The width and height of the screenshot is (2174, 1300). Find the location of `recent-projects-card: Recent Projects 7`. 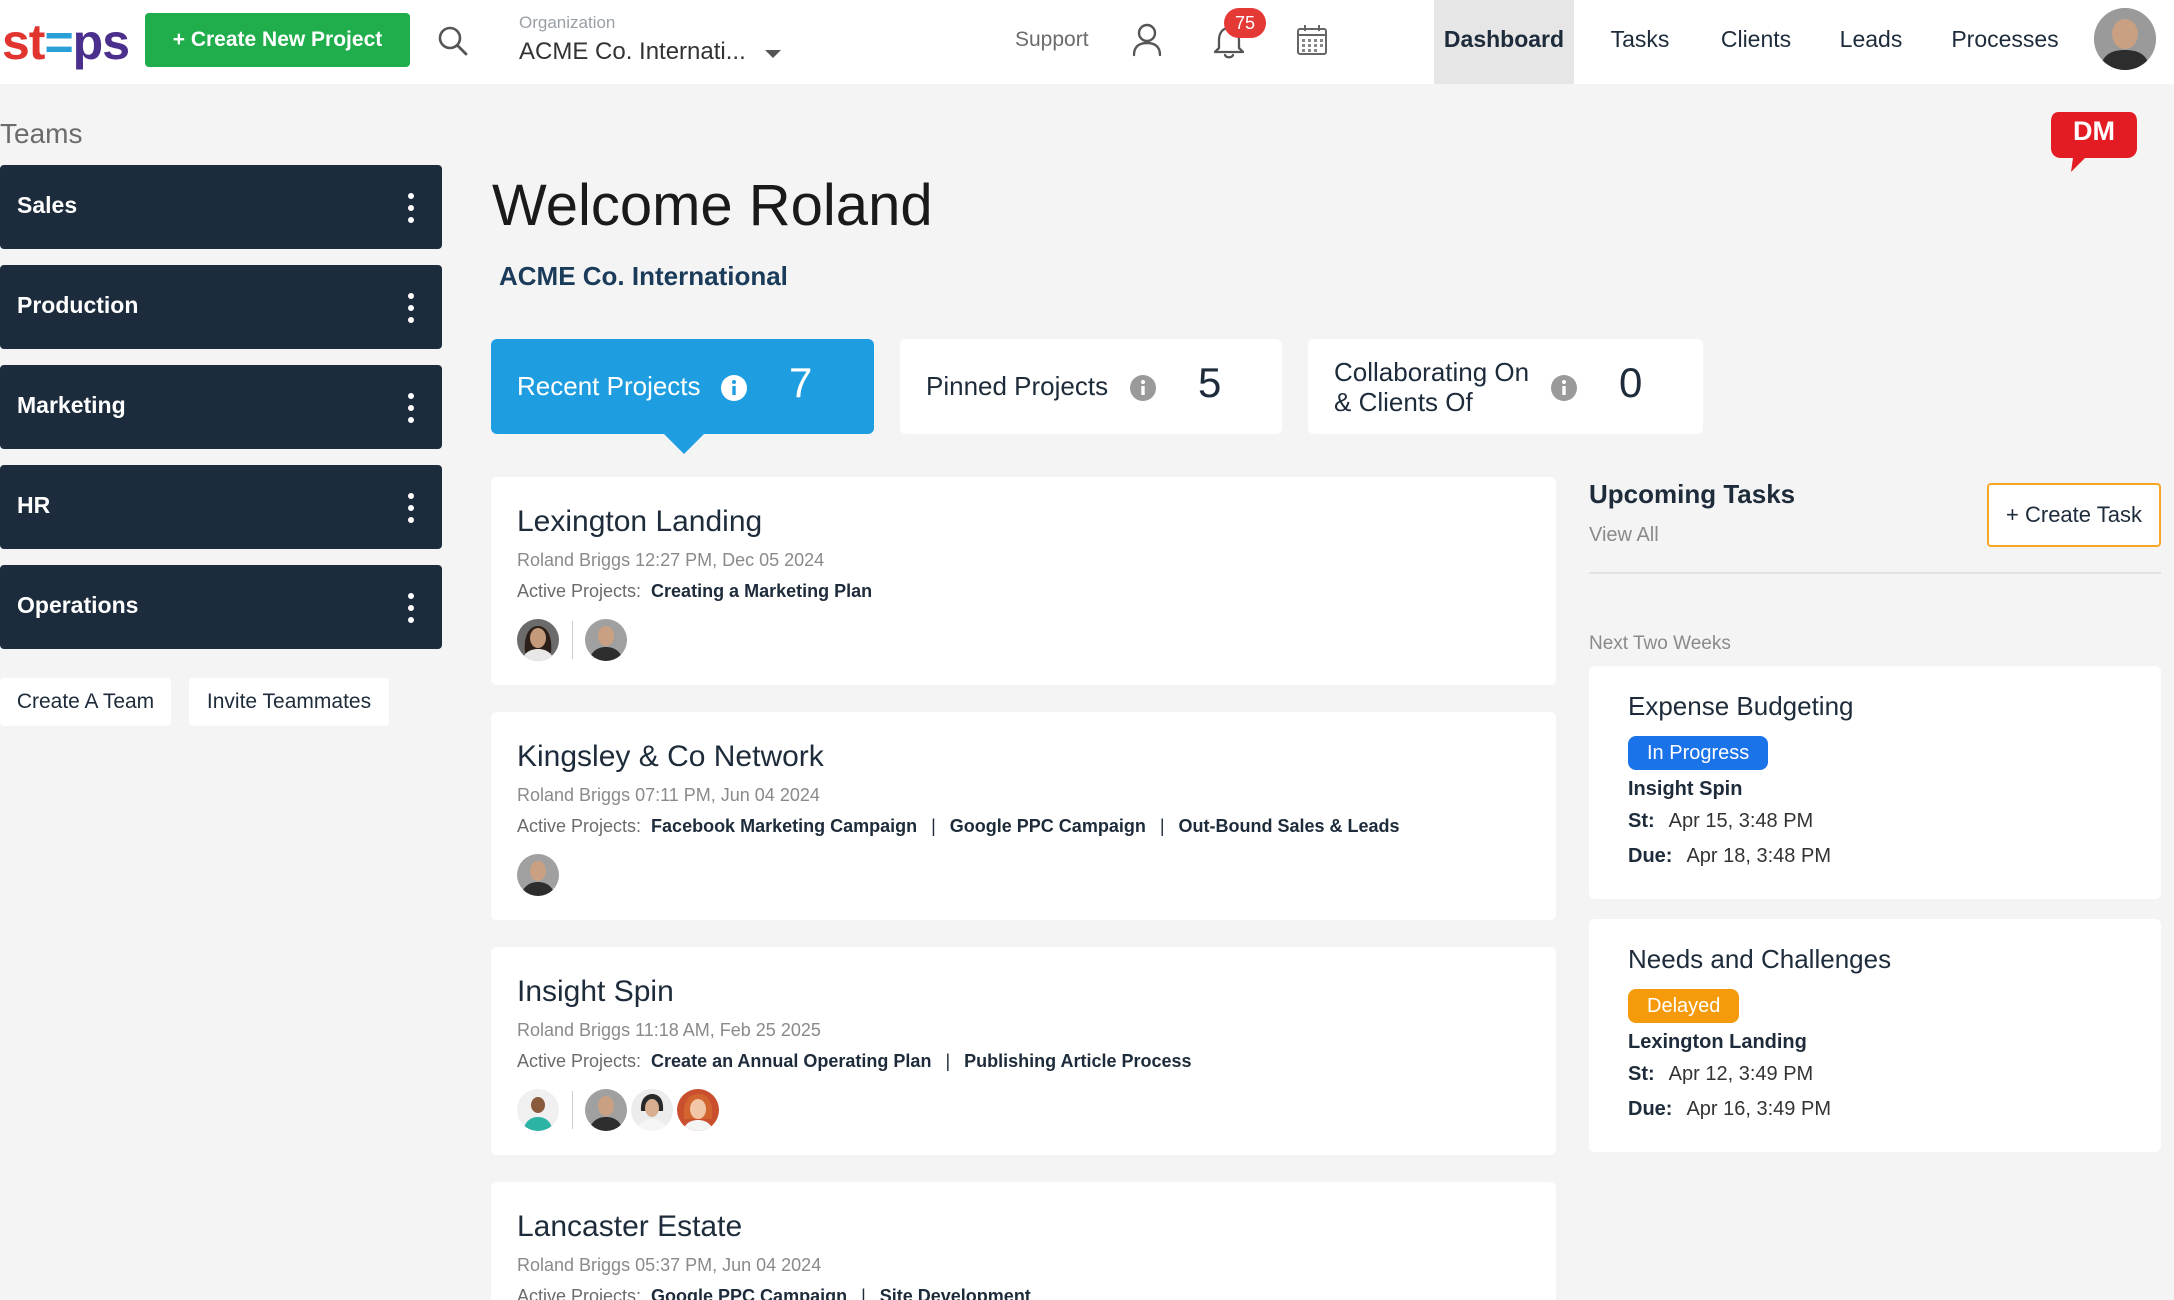

recent-projects-card: Recent Projects 7 is located at coordinates (682, 386).